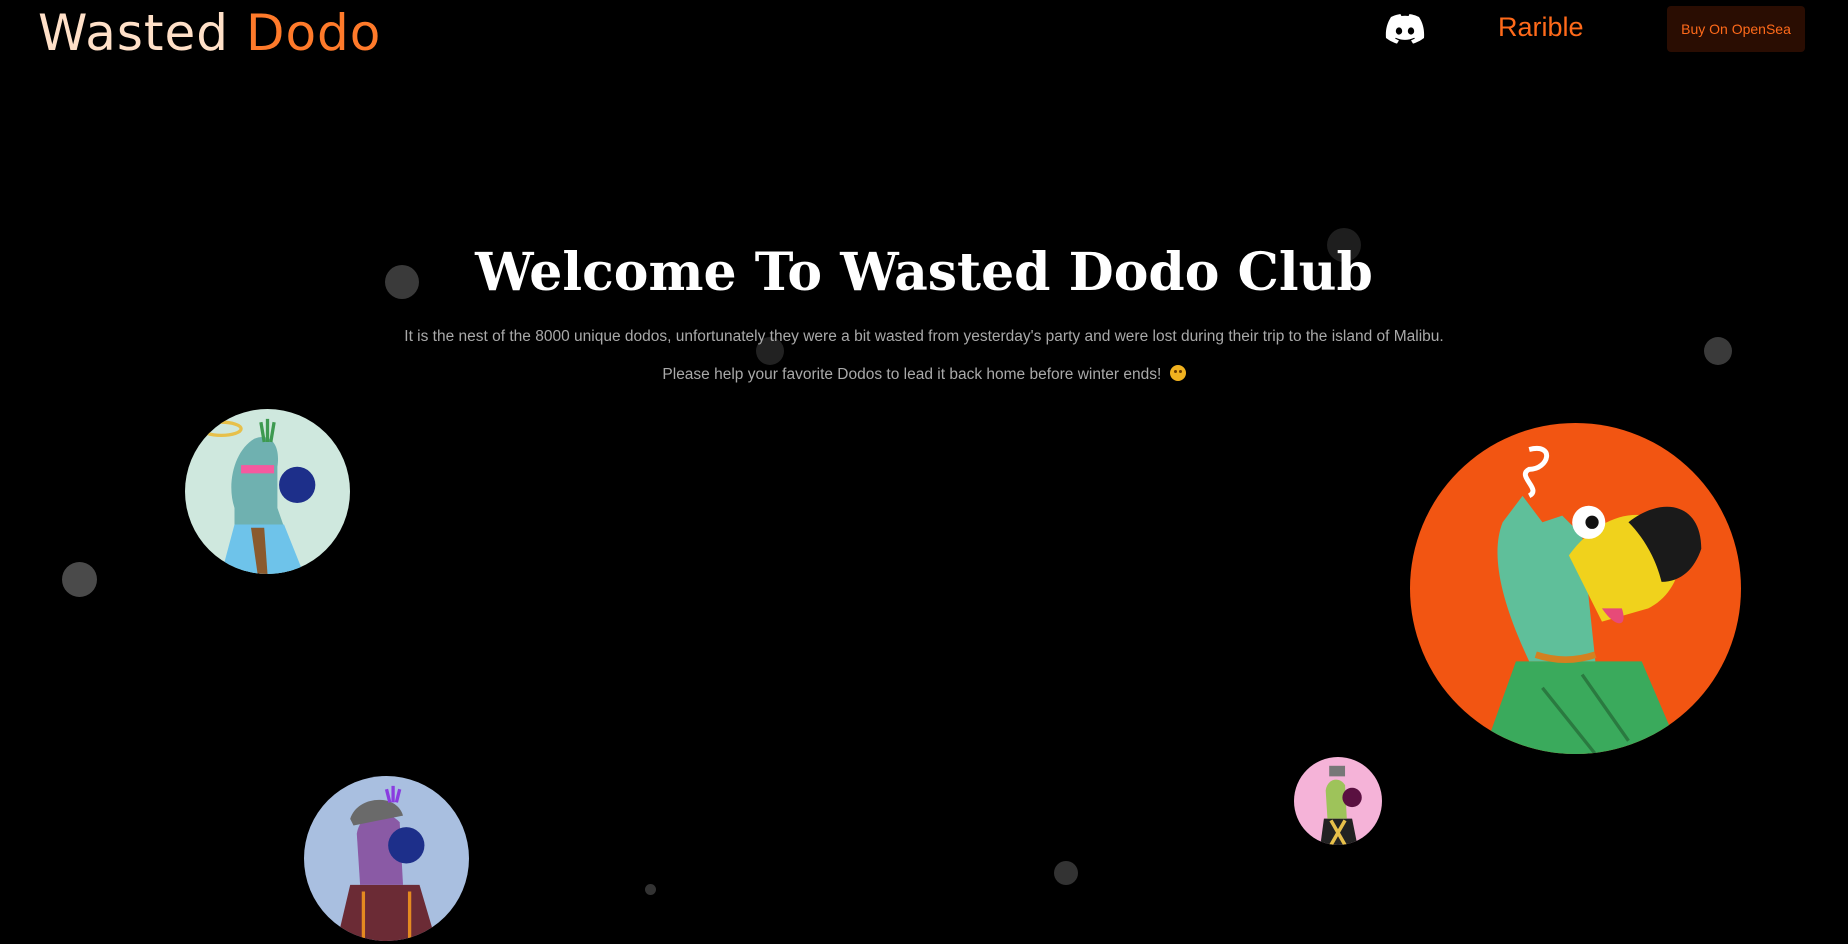 The height and width of the screenshot is (944, 1848). What do you see at coordinates (1541, 27) in the screenshot?
I see `rarible-link: Rarible` at bounding box center [1541, 27].